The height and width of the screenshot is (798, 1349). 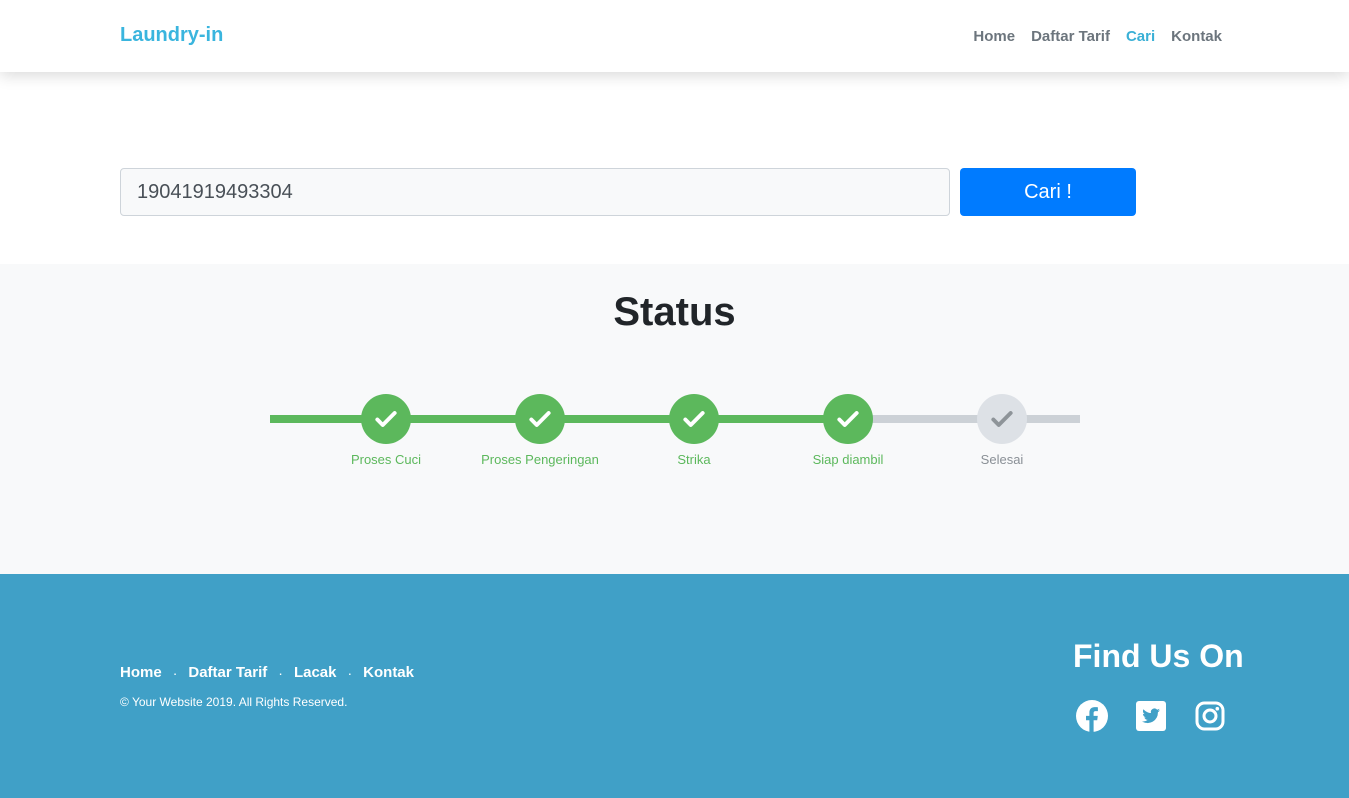 I want to click on find-us-heading: Find Us On, so click(x=1158, y=656).